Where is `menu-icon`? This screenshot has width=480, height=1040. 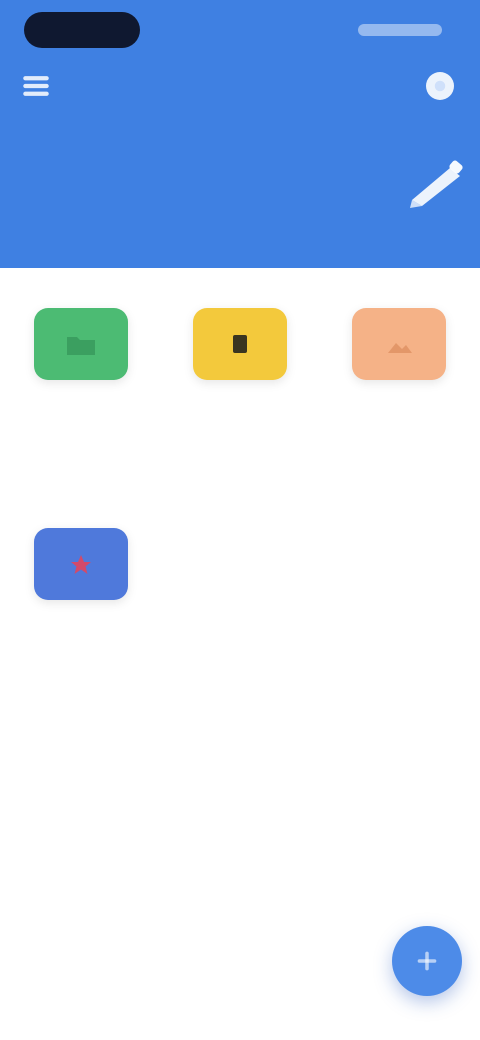 menu-icon is located at coordinates (36, 86).